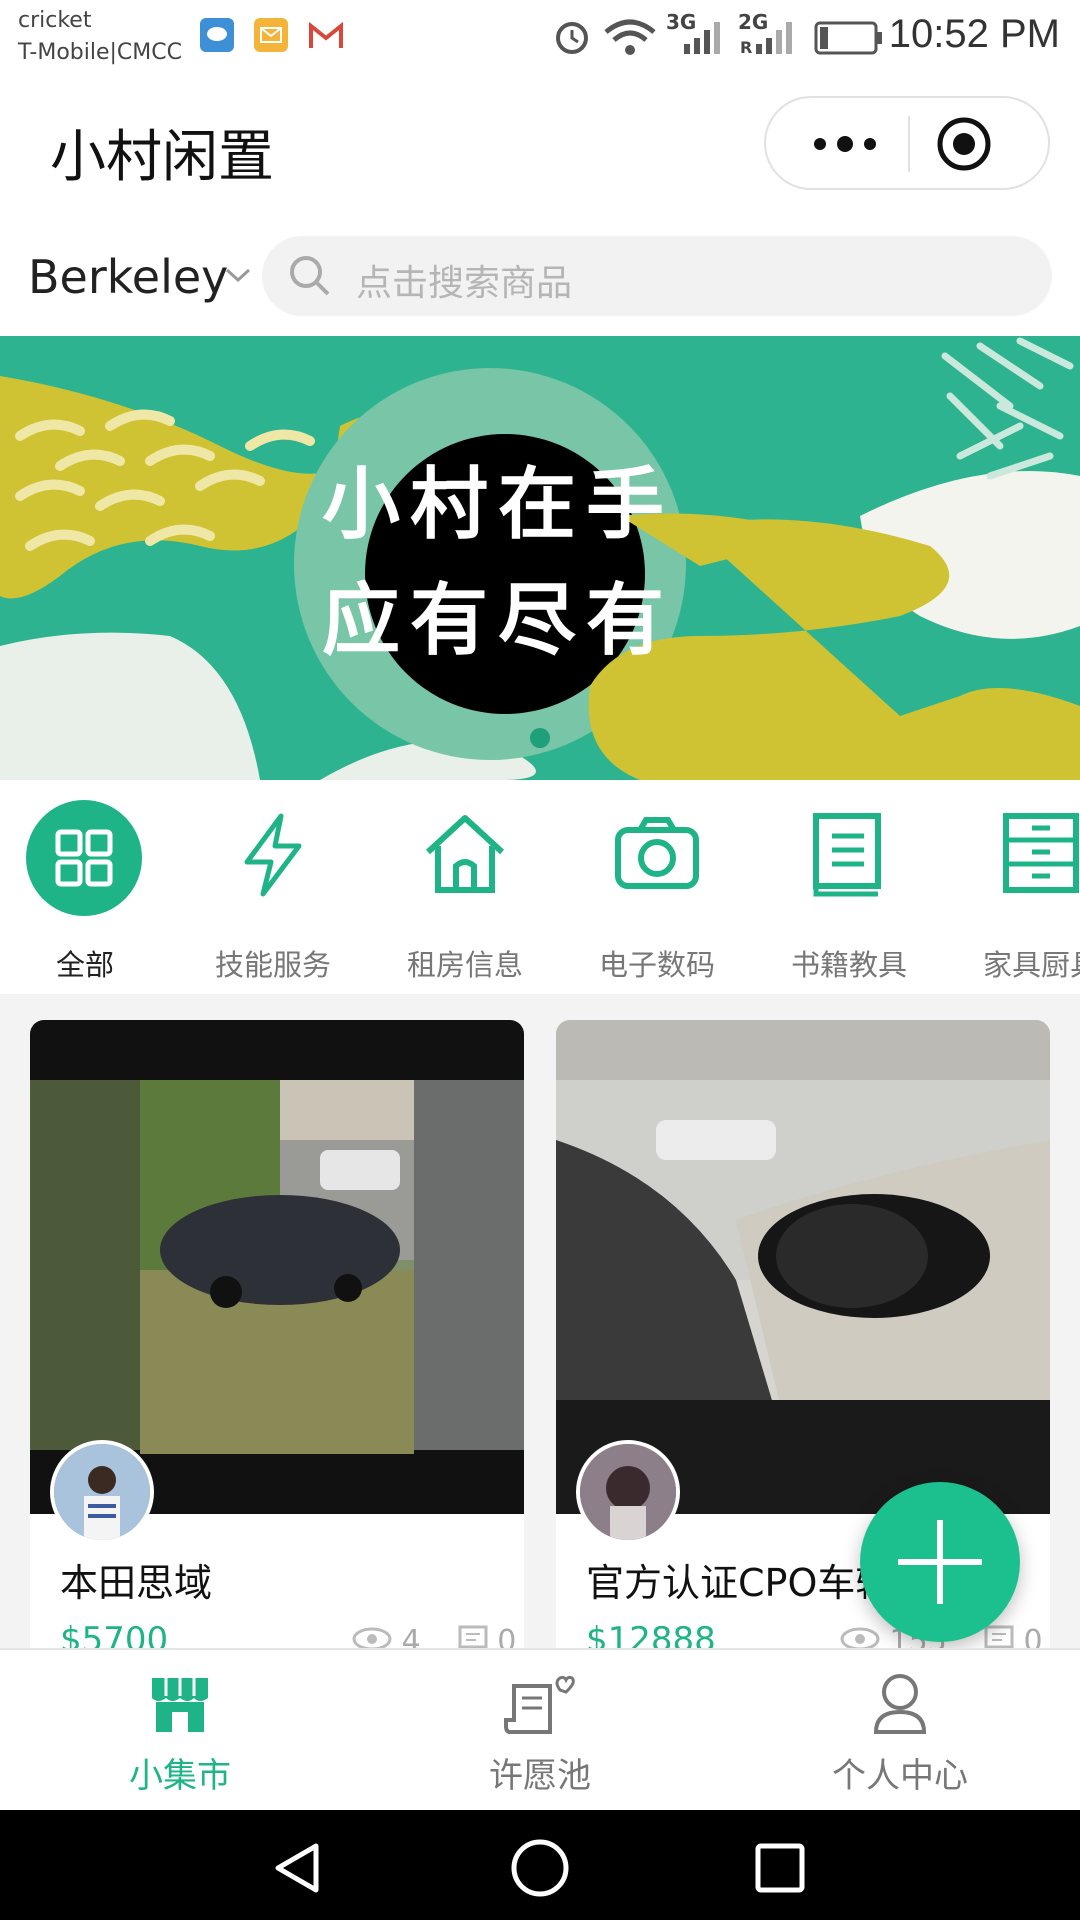 The image size is (1080, 1920). What do you see at coordinates (1040, 857) in the screenshot?
I see `cabinet-icon` at bounding box center [1040, 857].